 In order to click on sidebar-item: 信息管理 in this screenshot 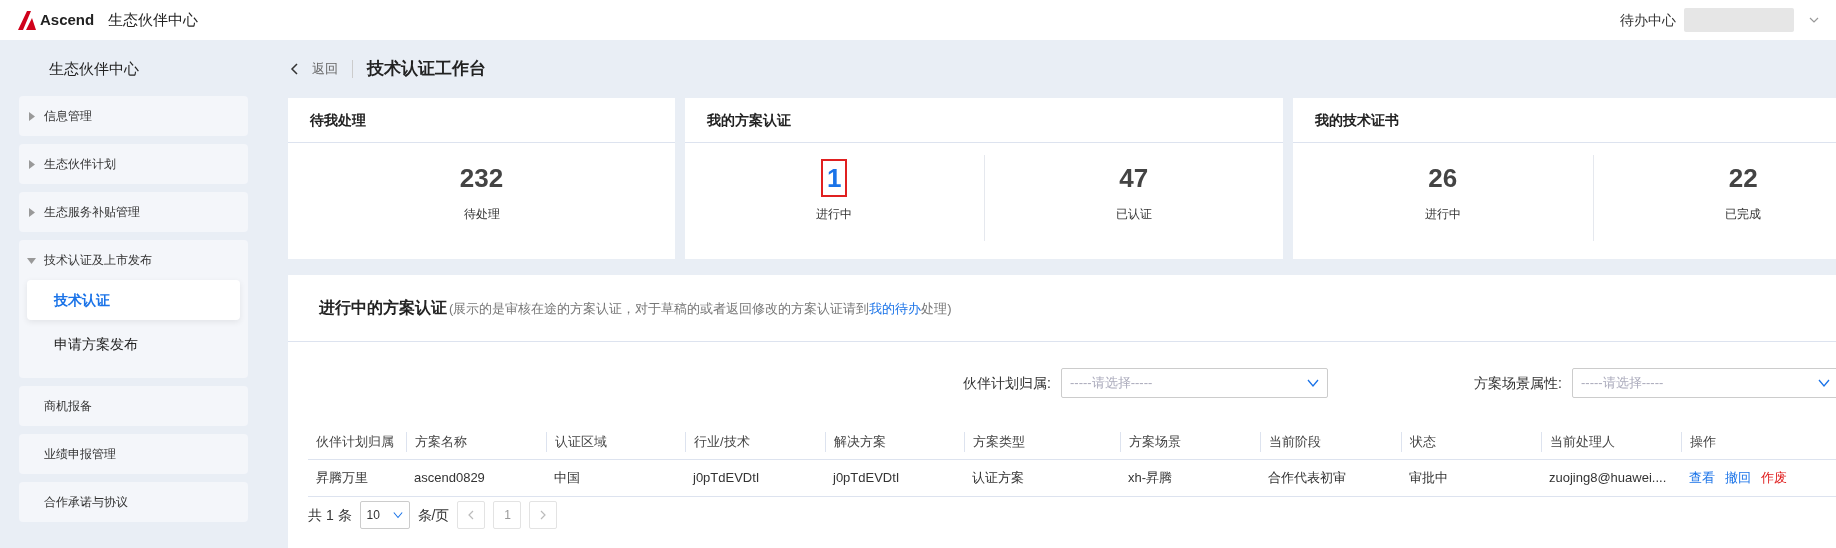, I will do `click(68, 116)`.